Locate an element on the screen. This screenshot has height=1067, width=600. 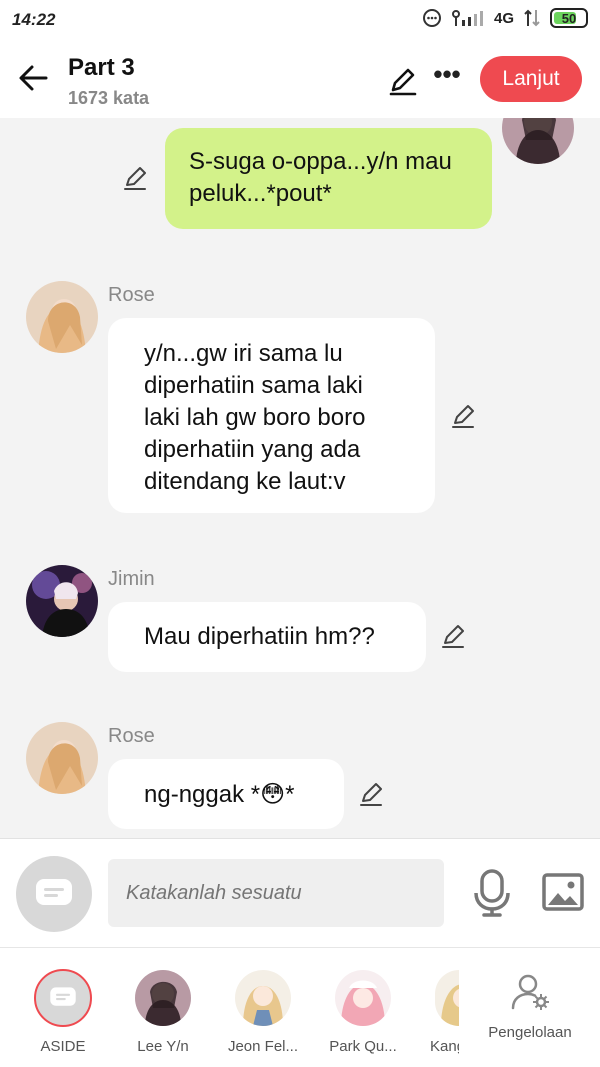
character-label: Kang is located at coordinates (444, 1046).